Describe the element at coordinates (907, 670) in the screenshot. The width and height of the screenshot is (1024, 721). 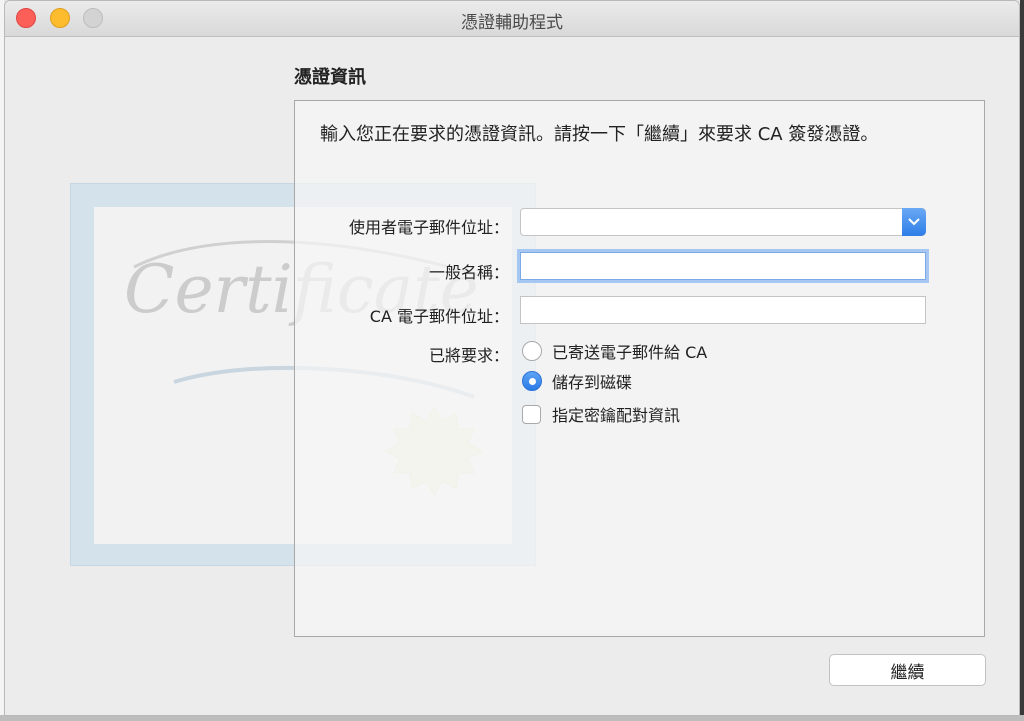
I see `continue-button: 繼續` at that location.